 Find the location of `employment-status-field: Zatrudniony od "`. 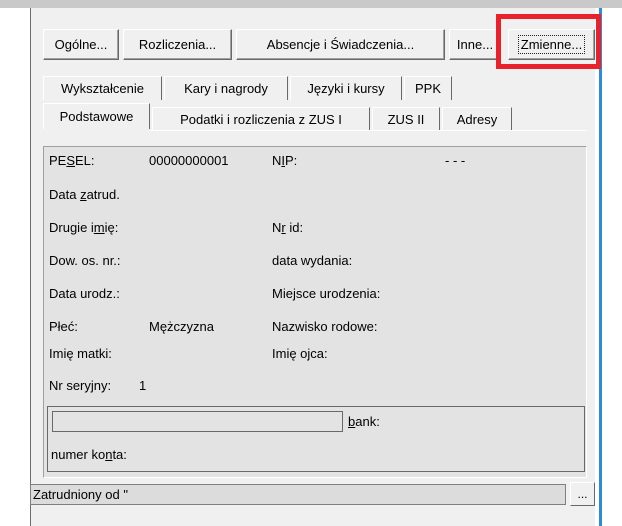

employment-status-field: Zatrudniony od " is located at coordinates (298, 494).